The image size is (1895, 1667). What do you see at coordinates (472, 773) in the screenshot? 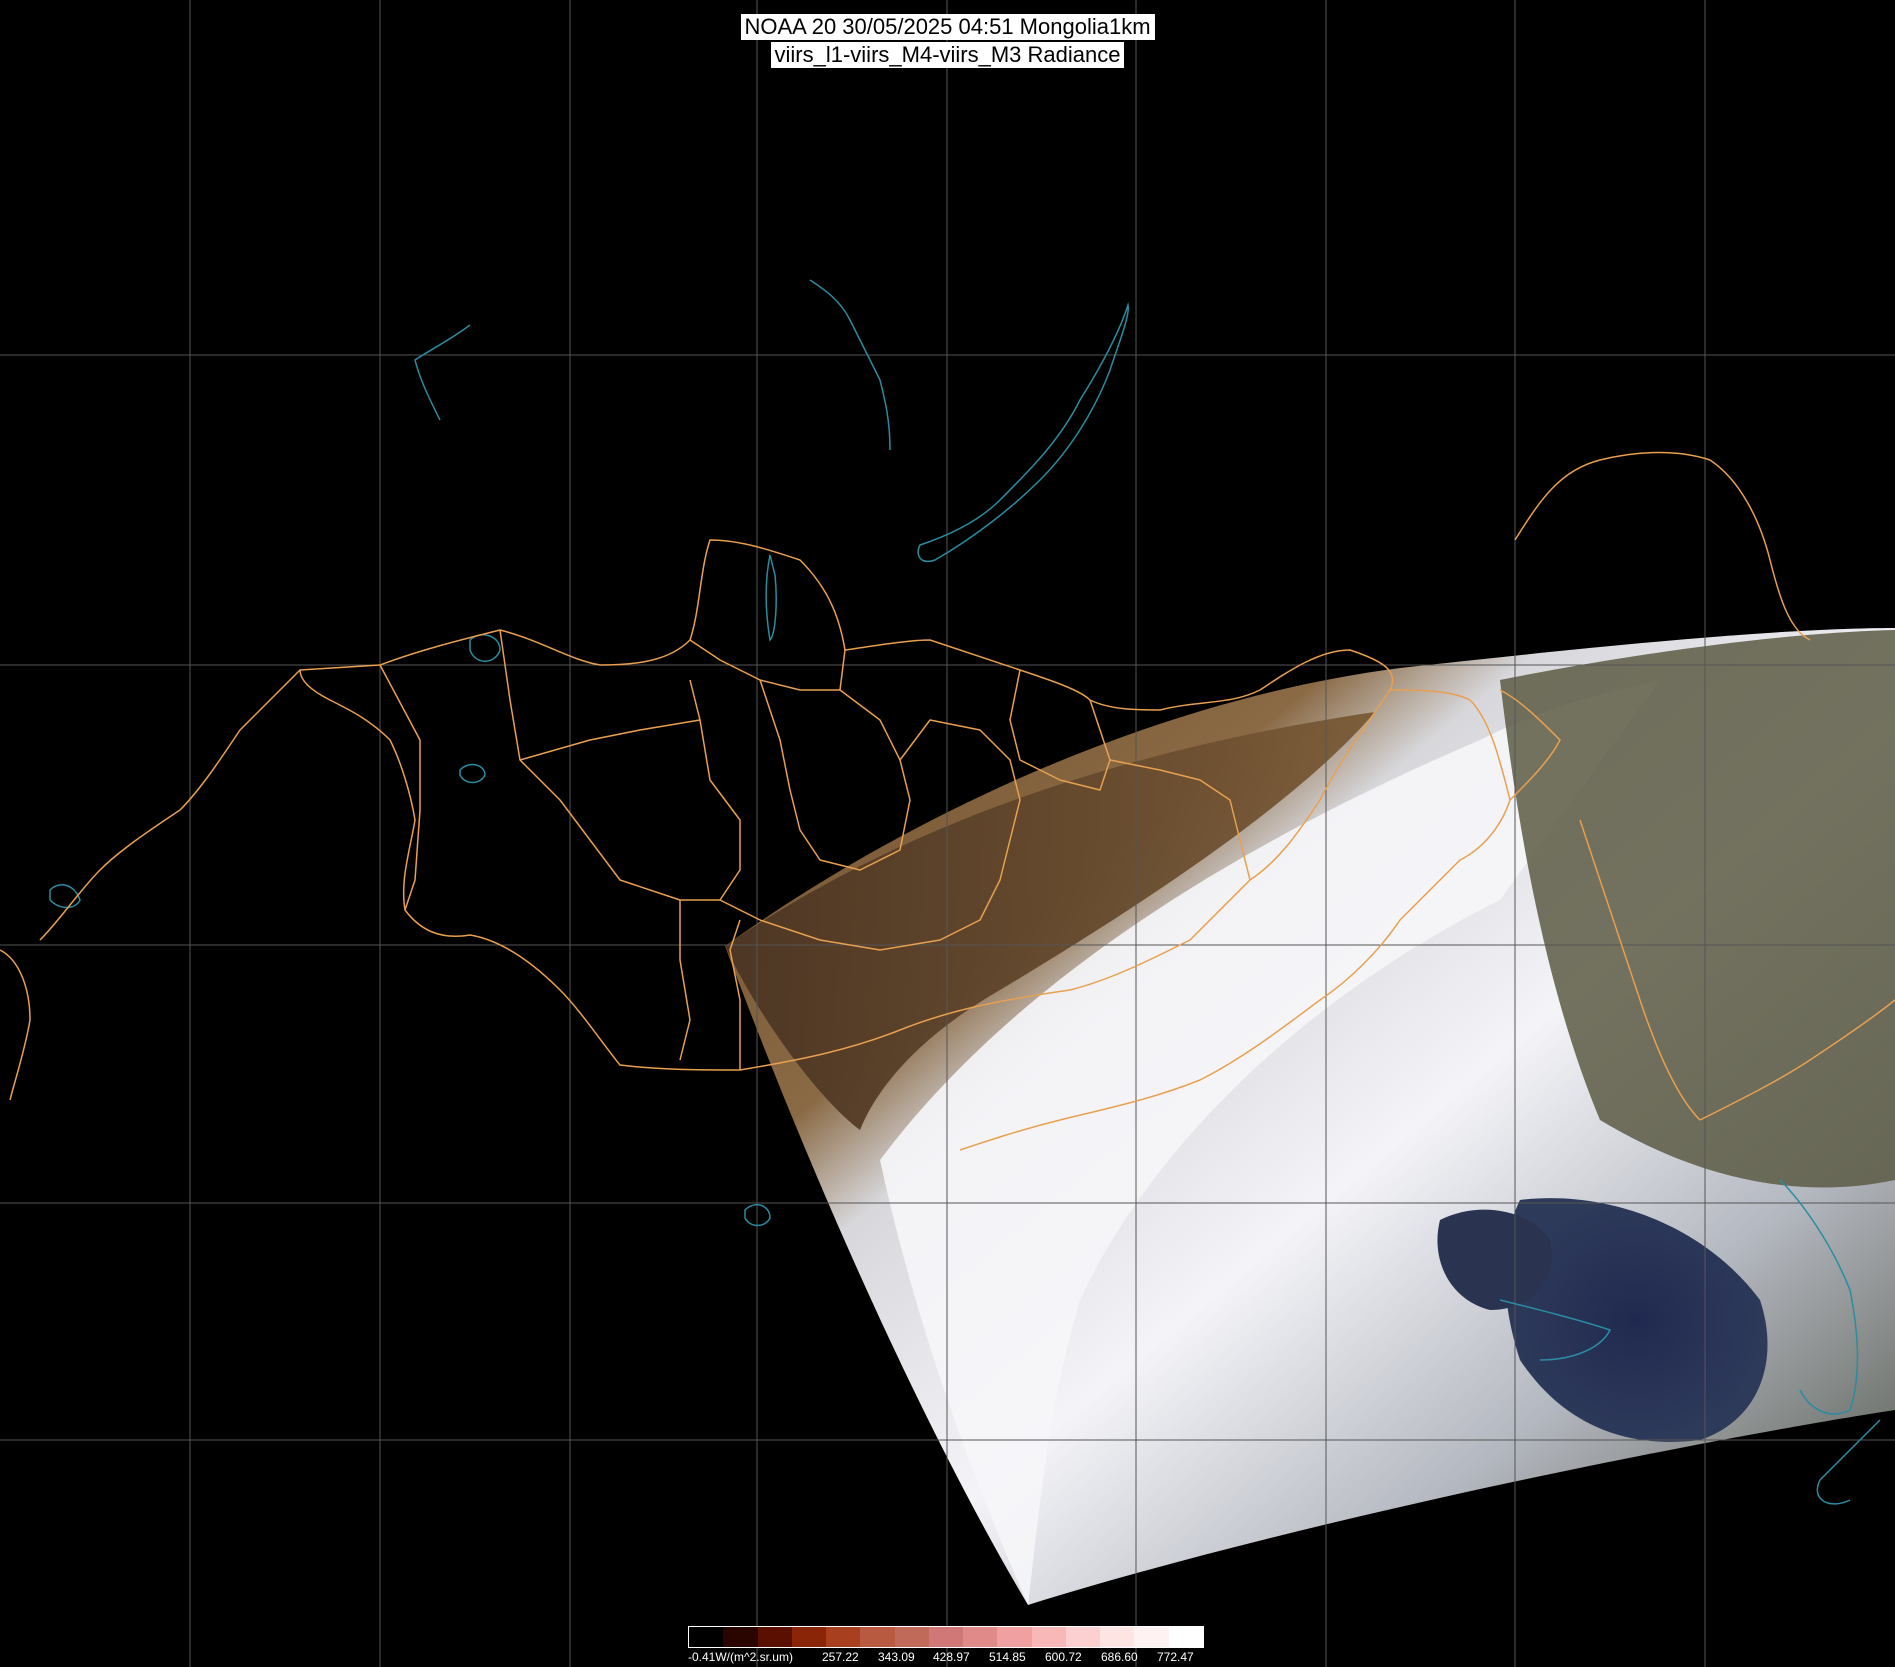
I see `lake-khyargas` at bounding box center [472, 773].